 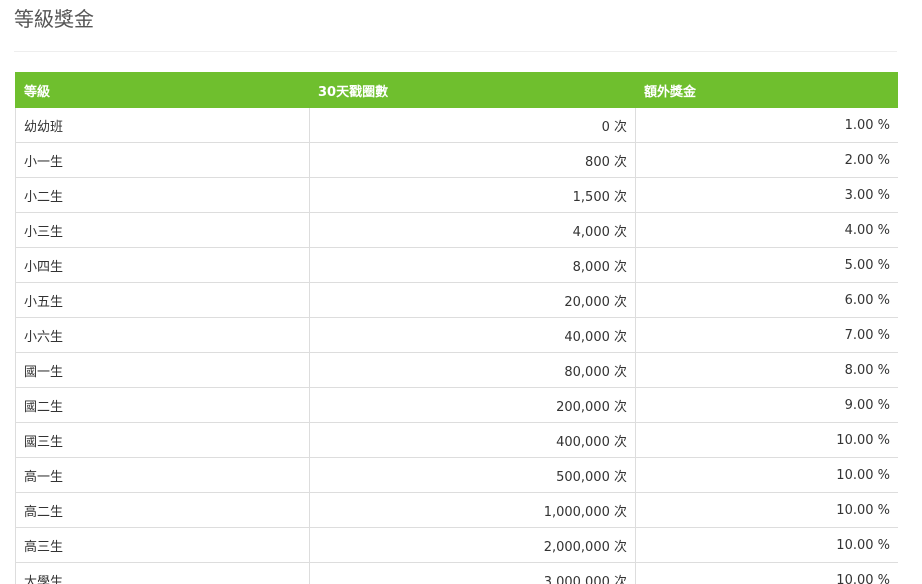 I want to click on table-row: 小二生 1,500 次 3.00 %, so click(x=456, y=195).